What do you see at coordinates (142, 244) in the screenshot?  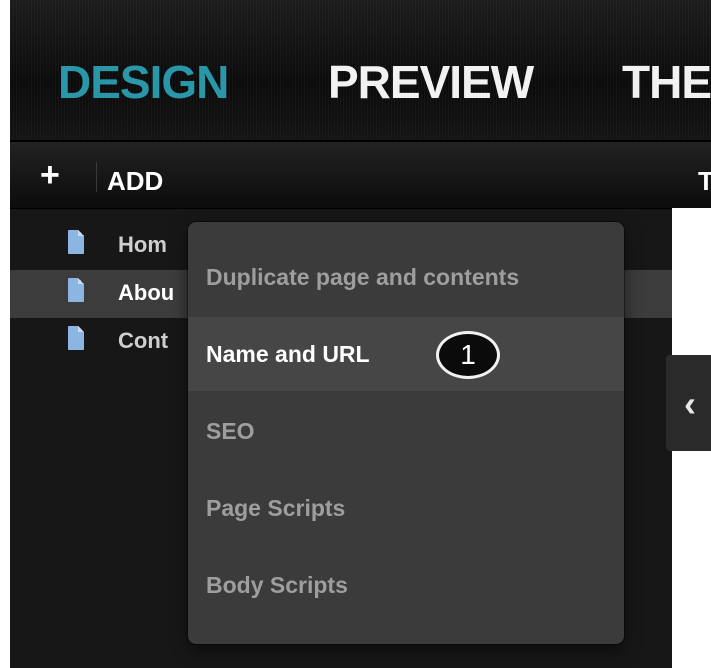 I see `page-item-label: Hom` at bounding box center [142, 244].